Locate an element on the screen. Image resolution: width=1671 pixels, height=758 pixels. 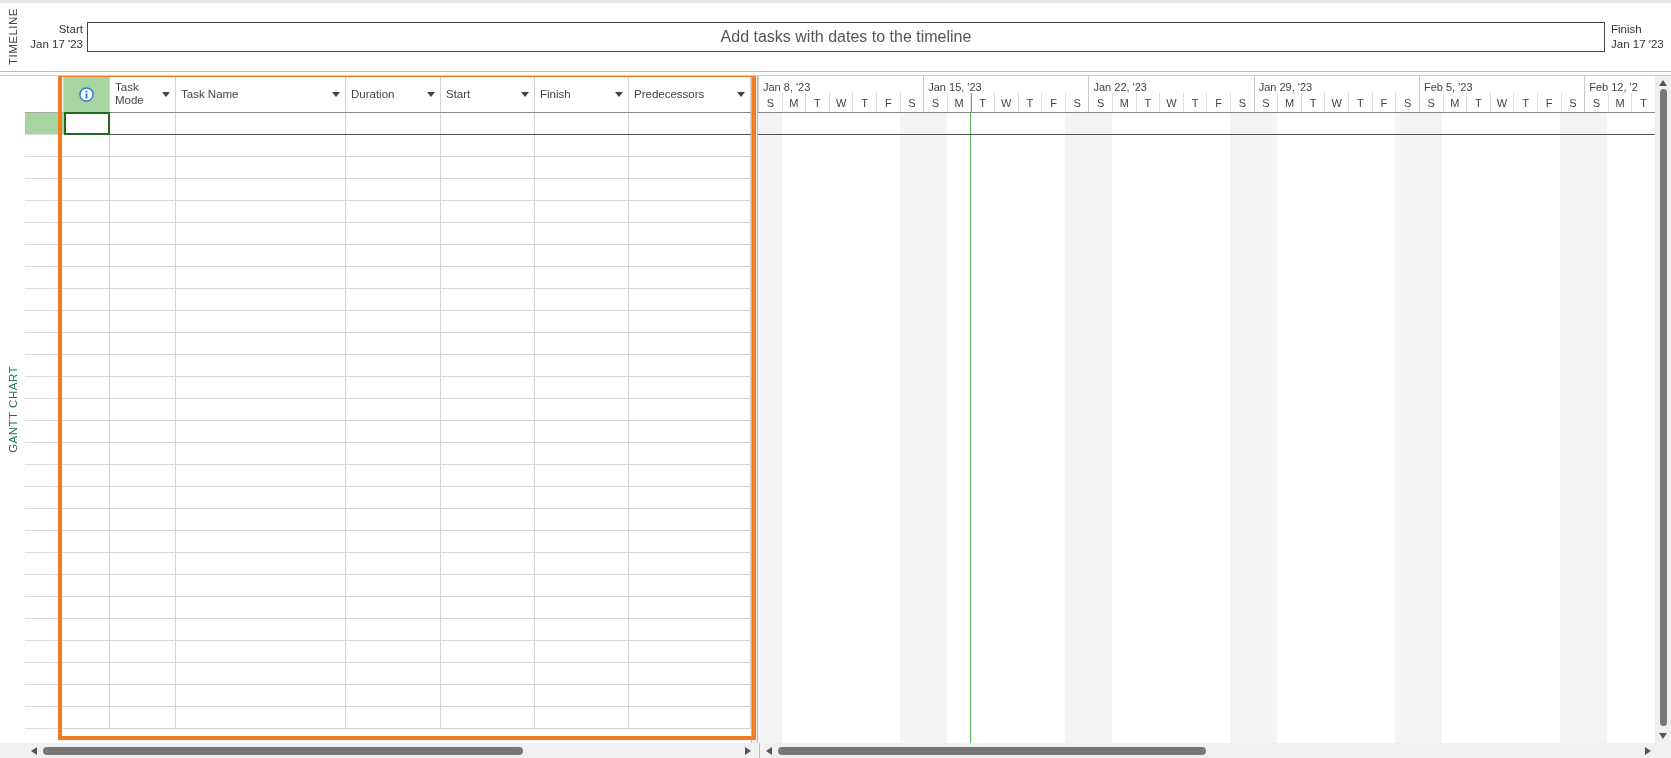
gantt-chart-label: GANTT CHART is located at coordinates (12, 409).